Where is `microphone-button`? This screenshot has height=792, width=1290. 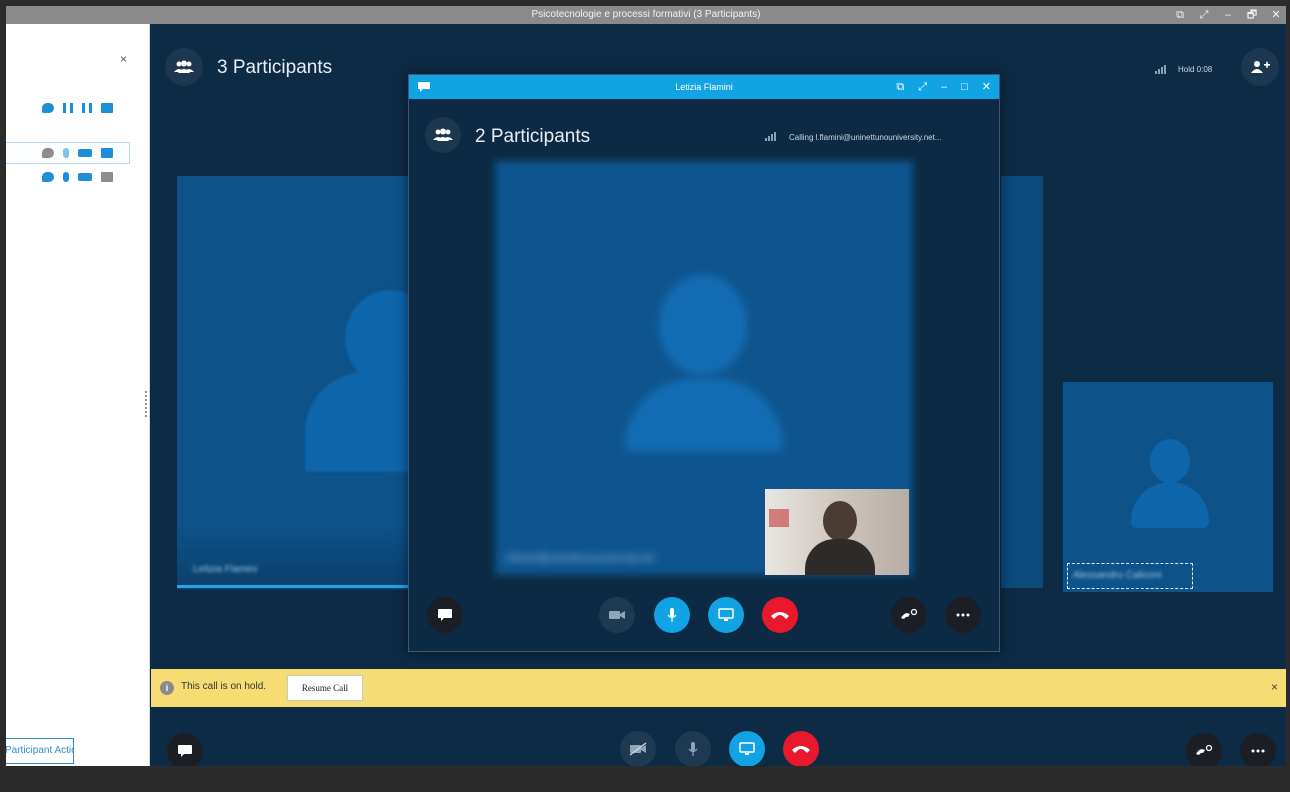 microphone-button is located at coordinates (693, 748).